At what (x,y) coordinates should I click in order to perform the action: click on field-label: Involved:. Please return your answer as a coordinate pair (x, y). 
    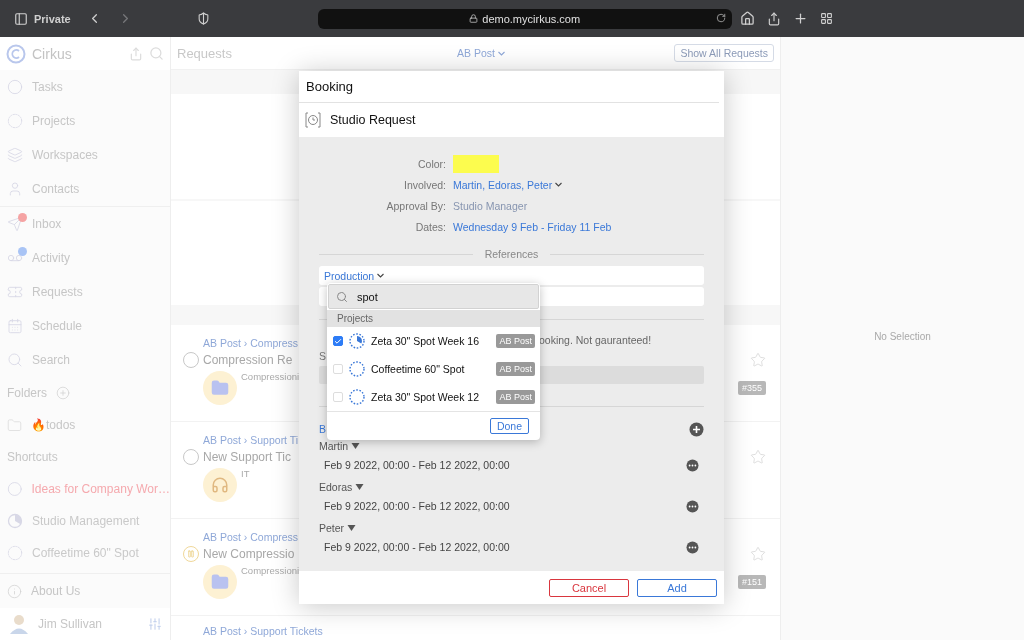
    Looking at the image, I should click on (424, 184).